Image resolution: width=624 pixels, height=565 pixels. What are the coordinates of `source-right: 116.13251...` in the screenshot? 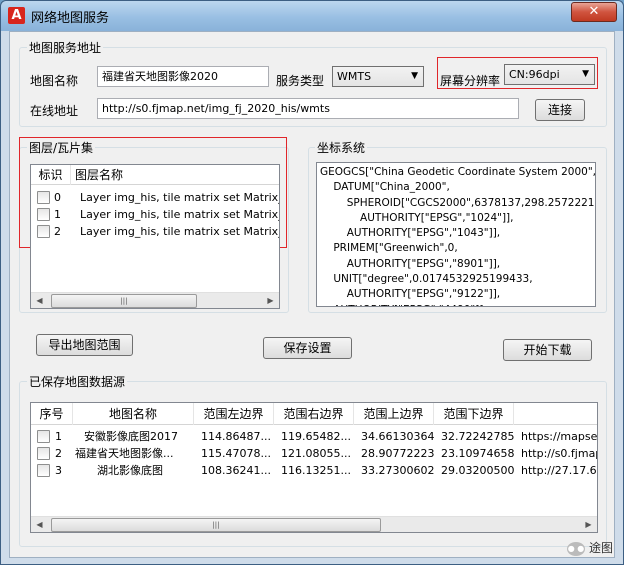 It's located at (316, 470).